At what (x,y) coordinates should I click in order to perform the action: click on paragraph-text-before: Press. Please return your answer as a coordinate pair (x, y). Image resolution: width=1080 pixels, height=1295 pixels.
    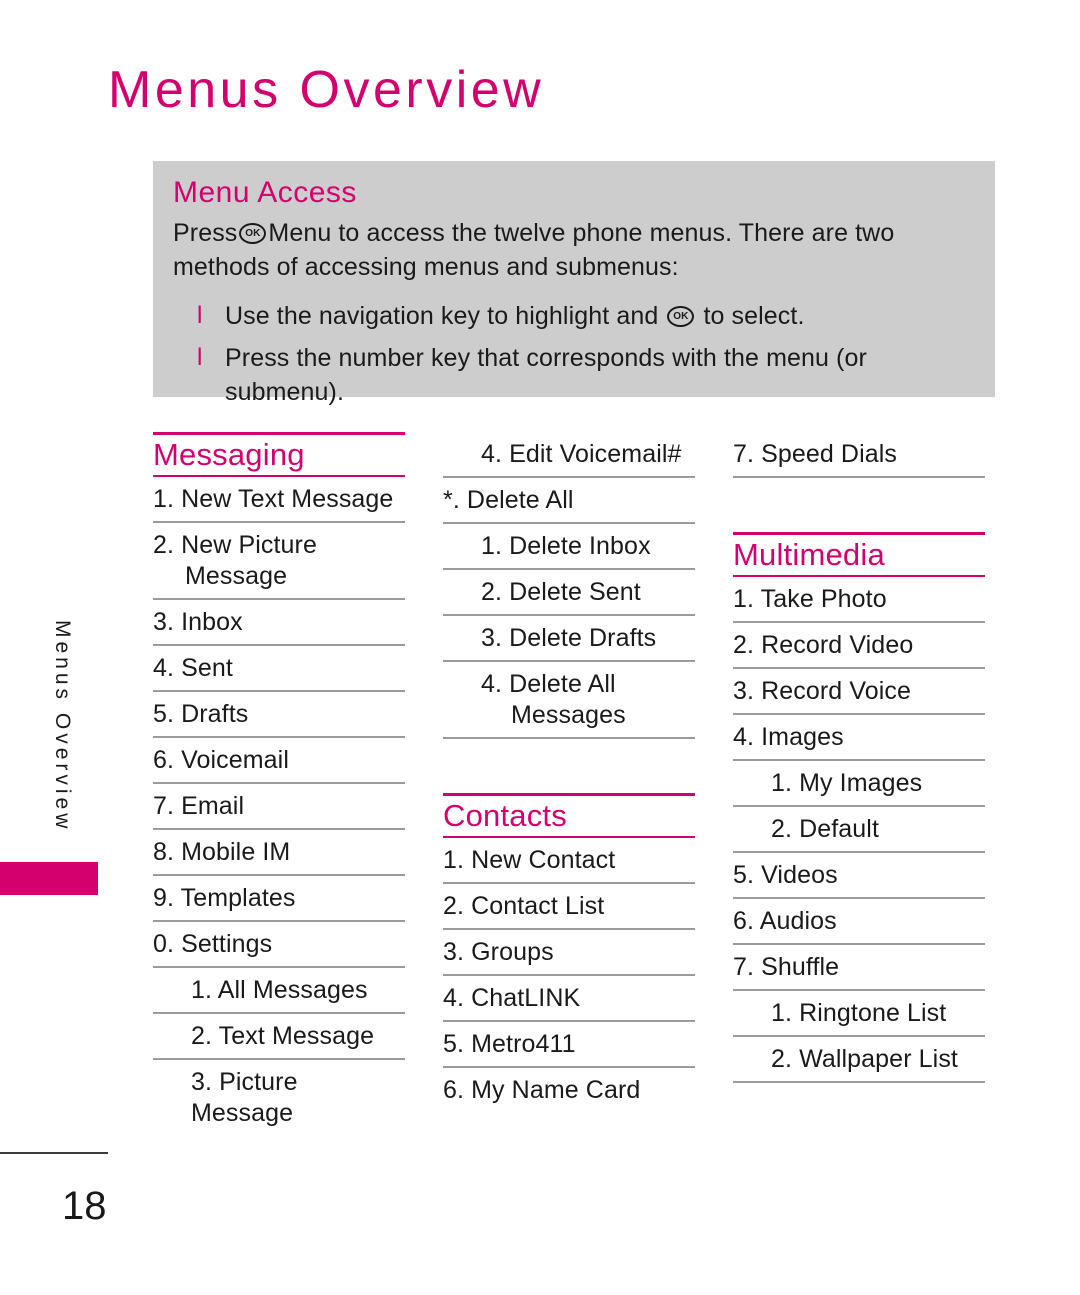
    Looking at the image, I should click on (205, 233).